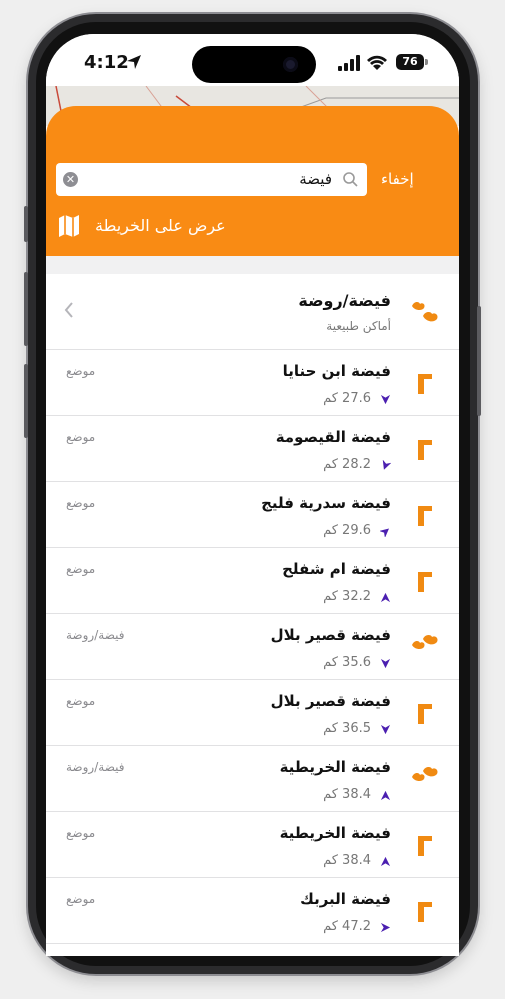 This screenshot has height=999, width=505. What do you see at coordinates (252, 647) in the screenshot?
I see `result-row: فيضة قصير بلال 35.6 كم فيضة/روضة` at bounding box center [252, 647].